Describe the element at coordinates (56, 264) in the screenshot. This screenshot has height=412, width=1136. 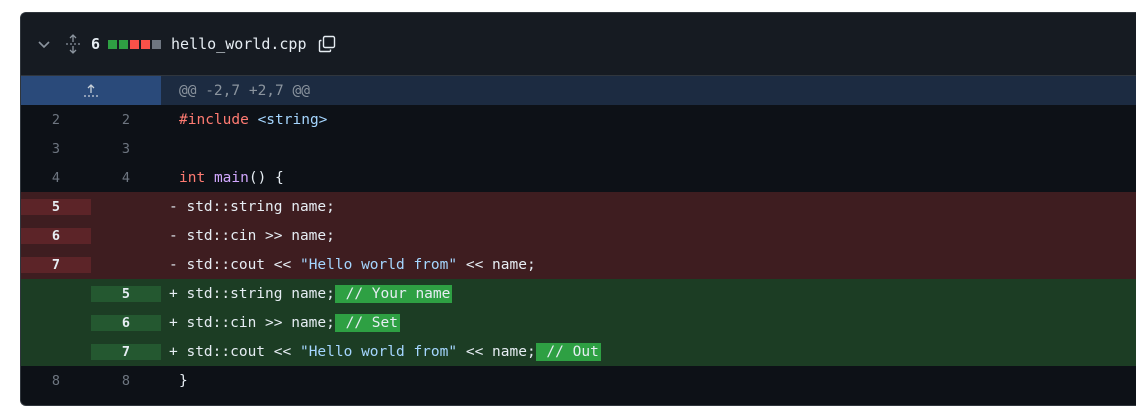
I see `old-line-number: 7` at that location.